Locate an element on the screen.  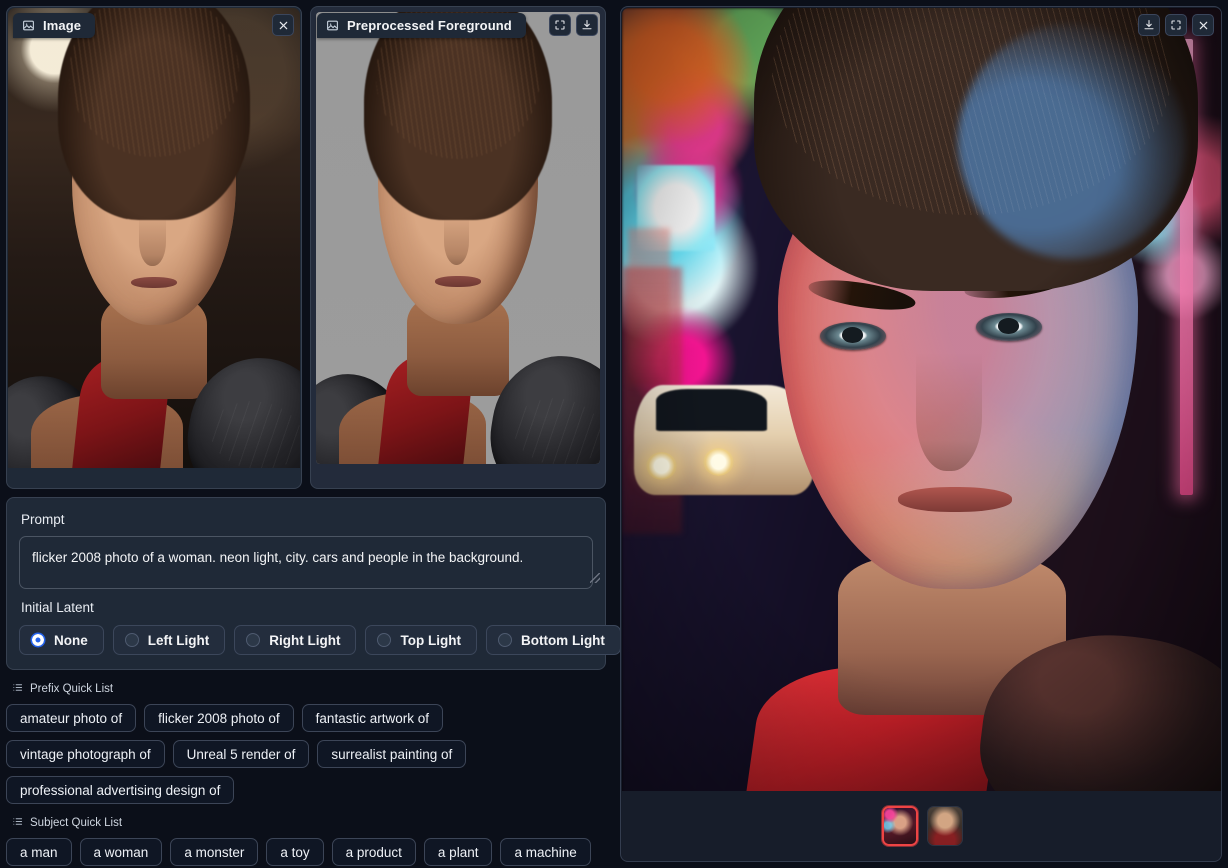
result-tools is located at coordinates (1176, 25).